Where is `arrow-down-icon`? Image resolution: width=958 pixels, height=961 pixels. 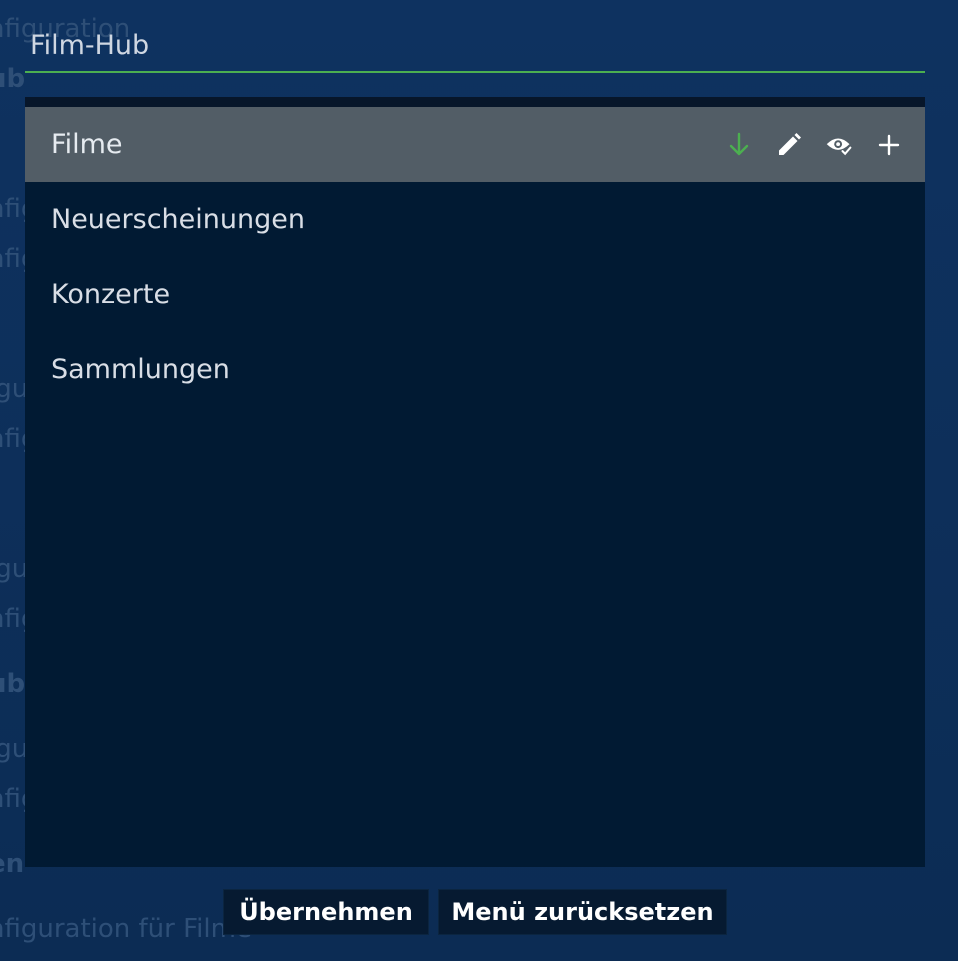 arrow-down-icon is located at coordinates (739, 145).